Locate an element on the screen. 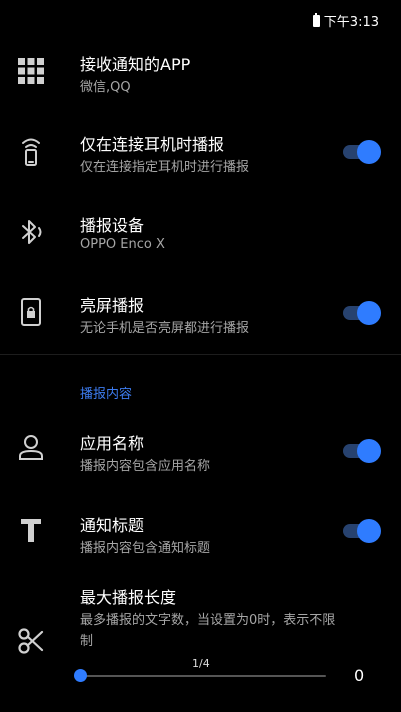 This screenshot has width=401, height=712. phone-lock-icon is located at coordinates (31, 312).